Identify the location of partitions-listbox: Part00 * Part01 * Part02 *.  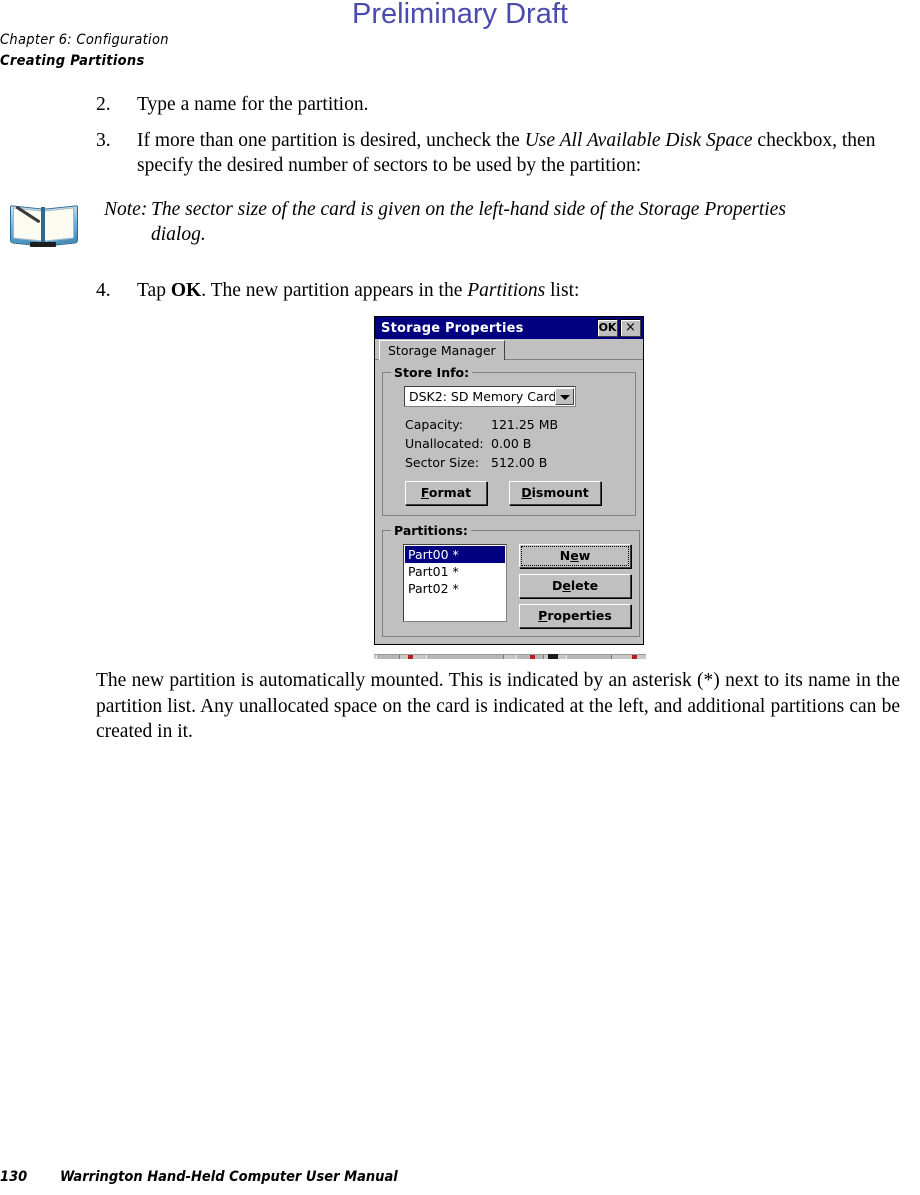
(455, 583).